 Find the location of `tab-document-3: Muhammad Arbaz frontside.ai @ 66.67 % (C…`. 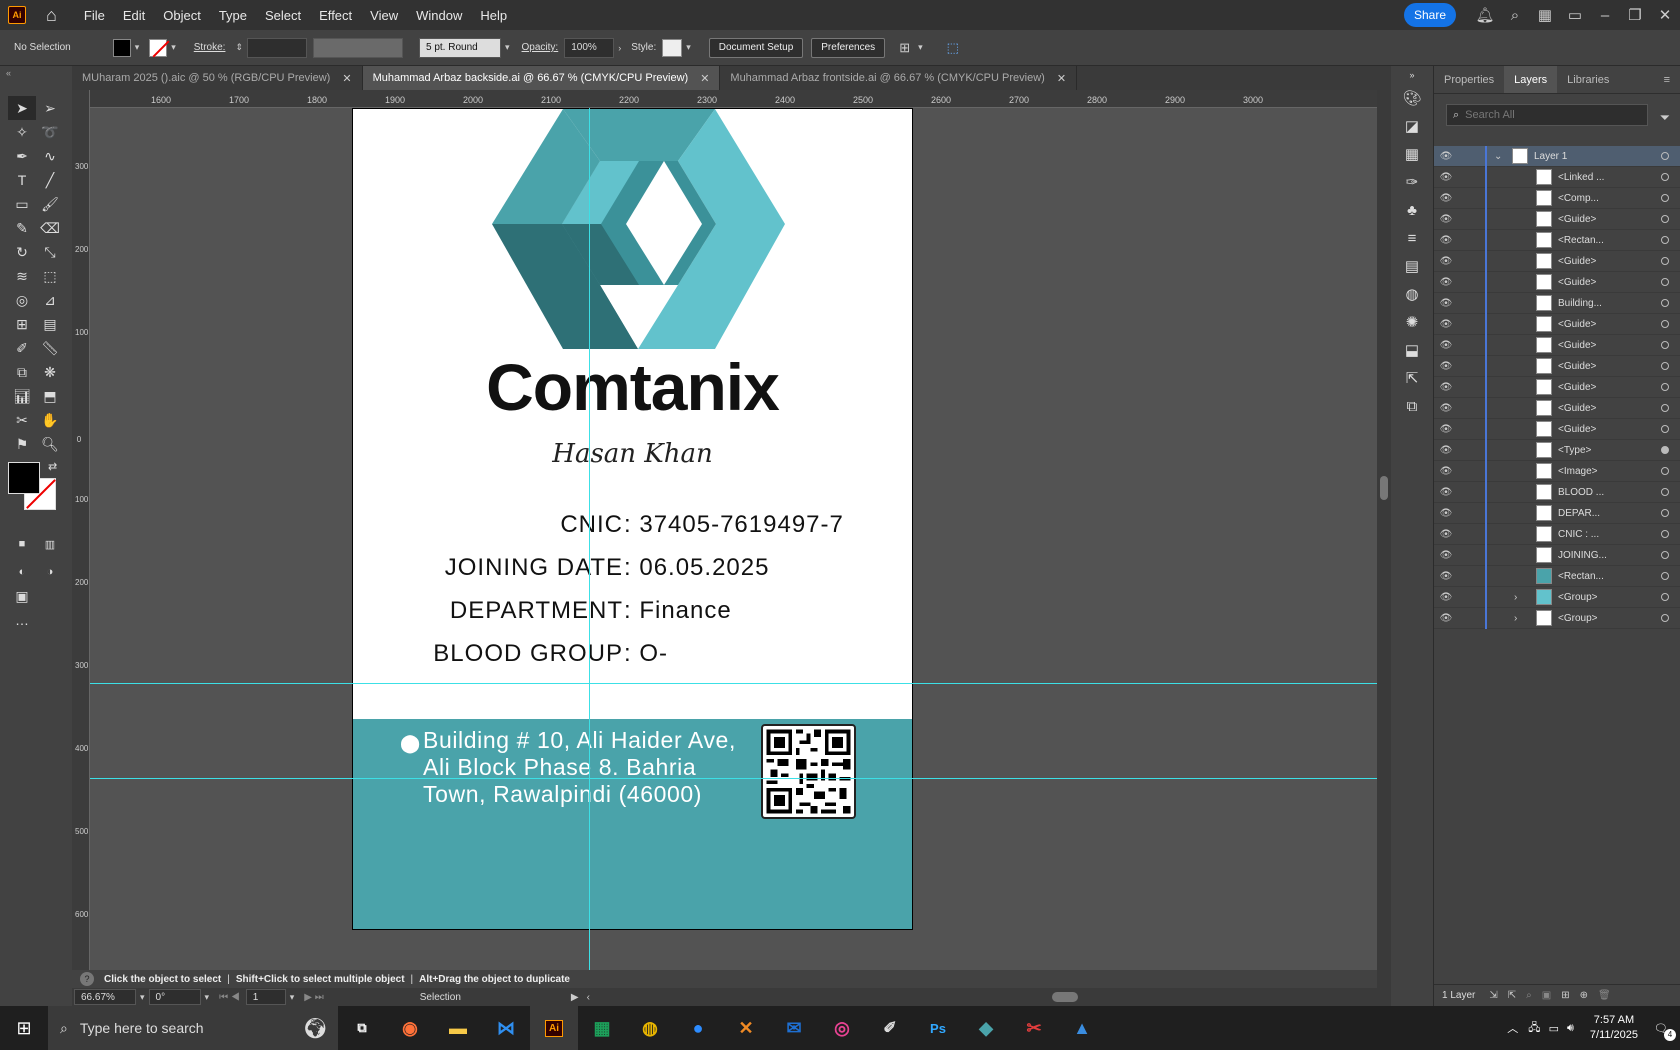

tab-document-3: Muhammad Arbaz frontside.ai @ 66.67 % (C… is located at coordinates (899, 78).